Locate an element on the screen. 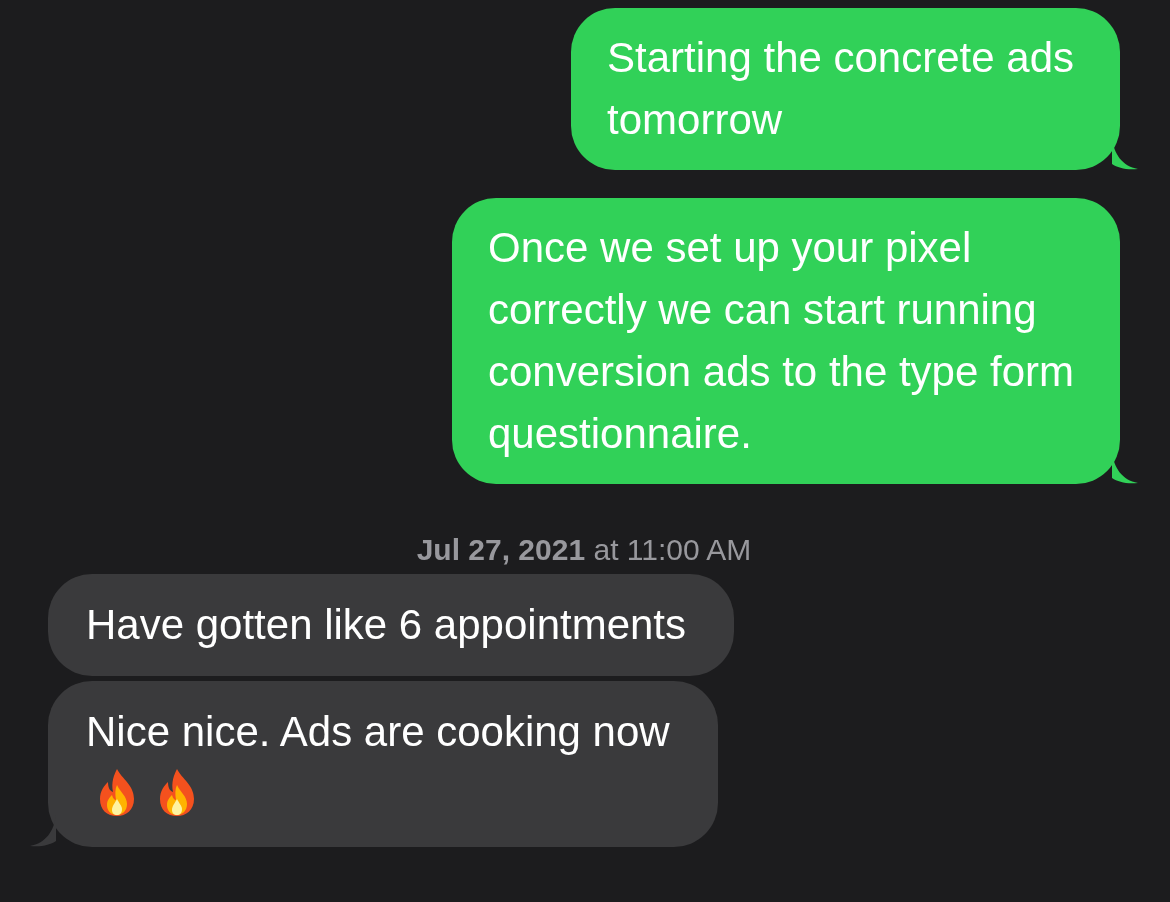 The image size is (1170, 902). message-text: Have gotten like 6 appointments is located at coordinates (386, 625).